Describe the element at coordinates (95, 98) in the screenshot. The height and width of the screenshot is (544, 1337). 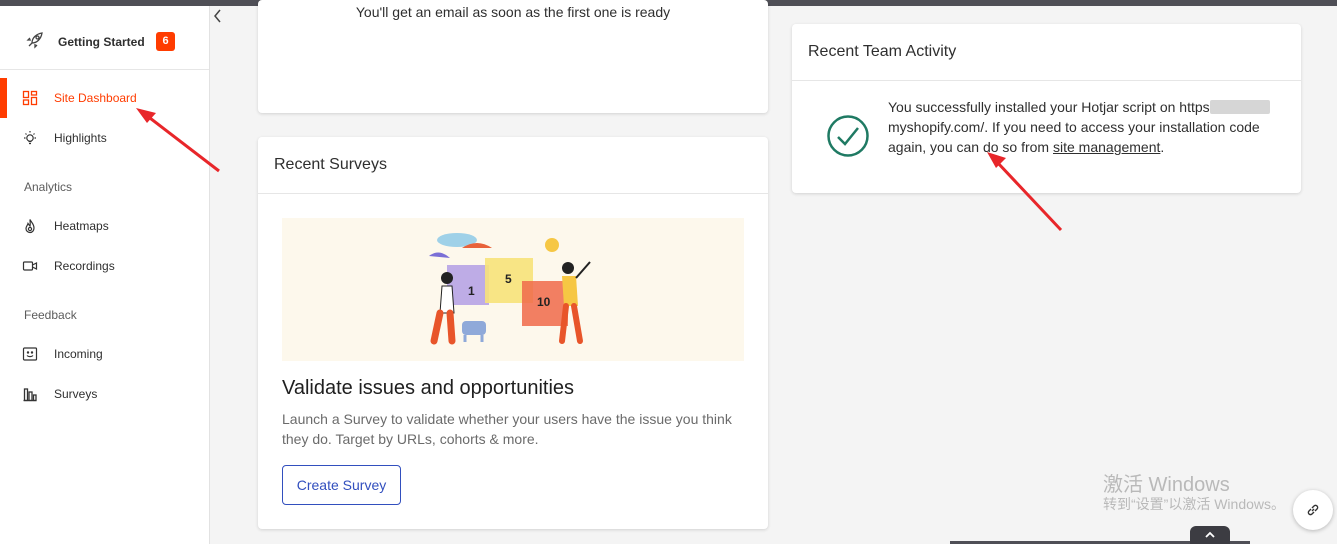
I see `sidebar-item-label: Site Dashboard` at that location.